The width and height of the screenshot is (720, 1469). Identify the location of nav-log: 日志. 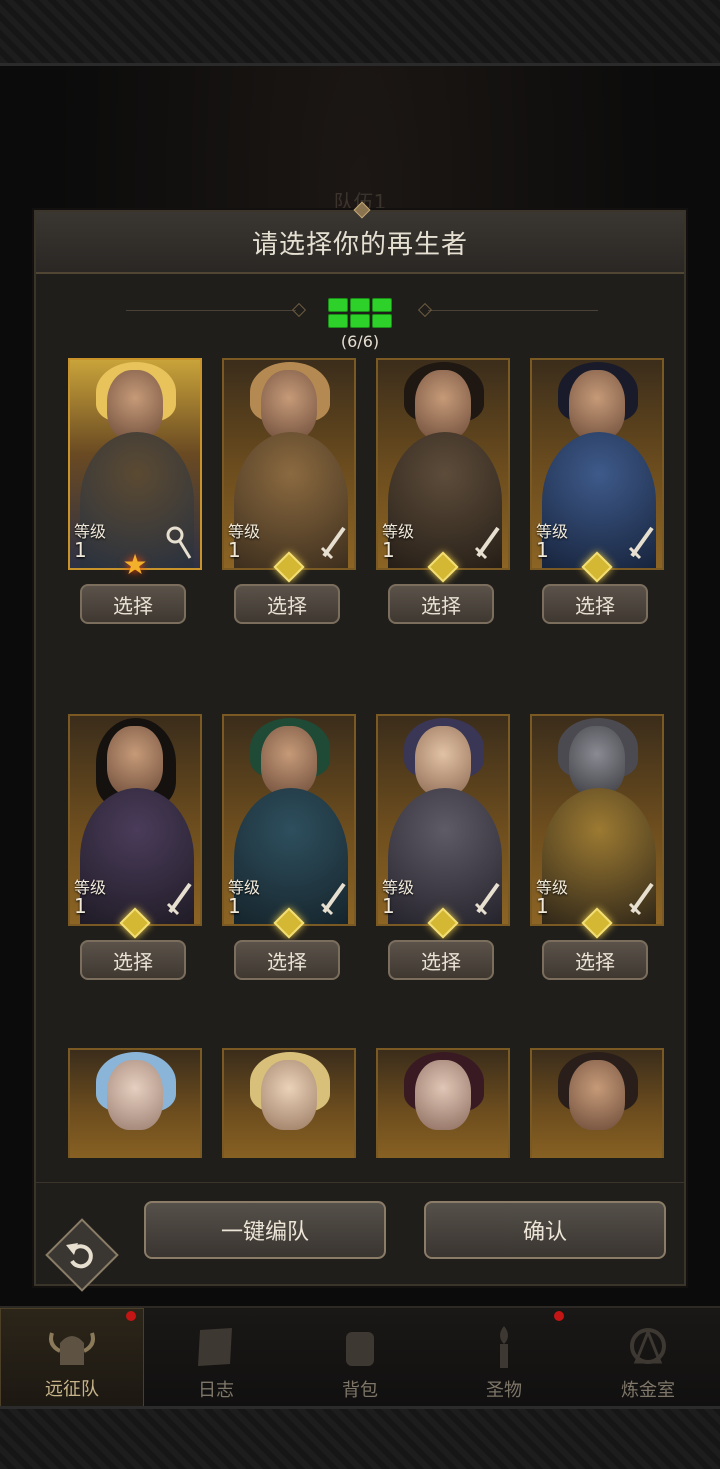
(216, 1358).